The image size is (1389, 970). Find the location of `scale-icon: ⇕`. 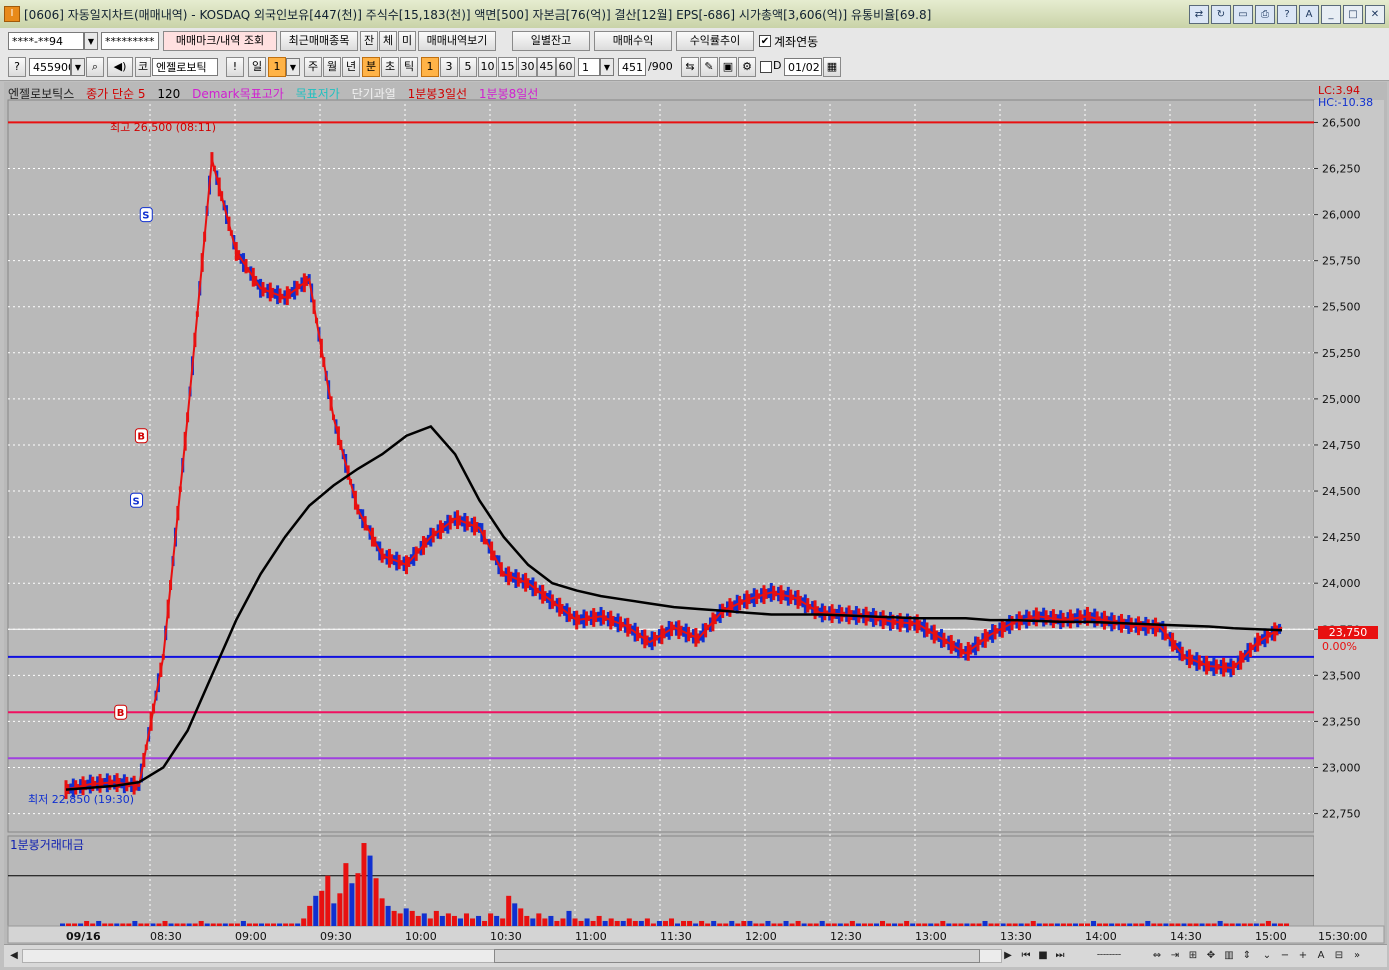

scale-icon: ⇕ is located at coordinates (1247, 956).